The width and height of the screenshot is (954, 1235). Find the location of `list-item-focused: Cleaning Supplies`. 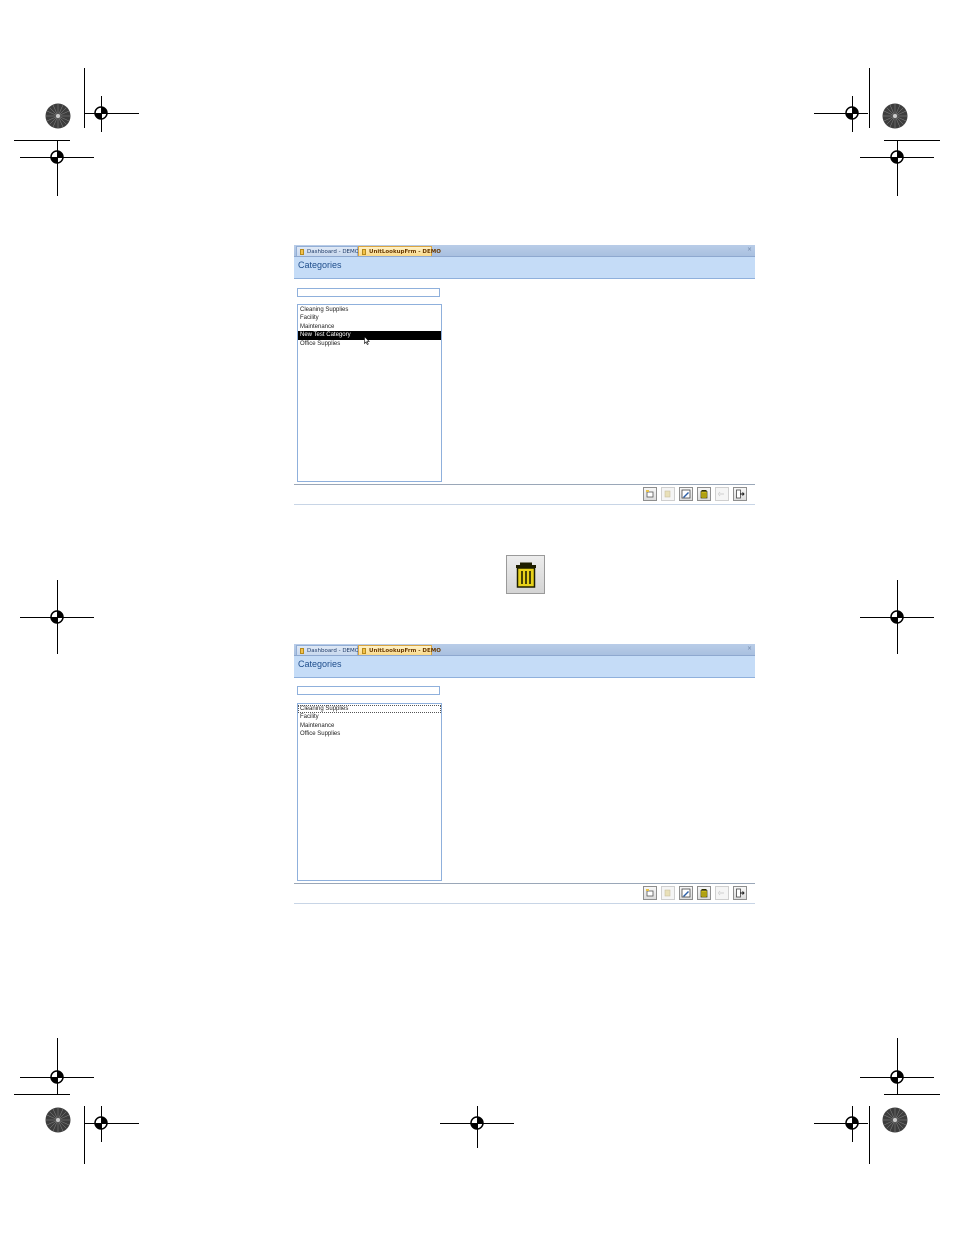

list-item-focused: Cleaning Supplies is located at coordinates (369, 708).